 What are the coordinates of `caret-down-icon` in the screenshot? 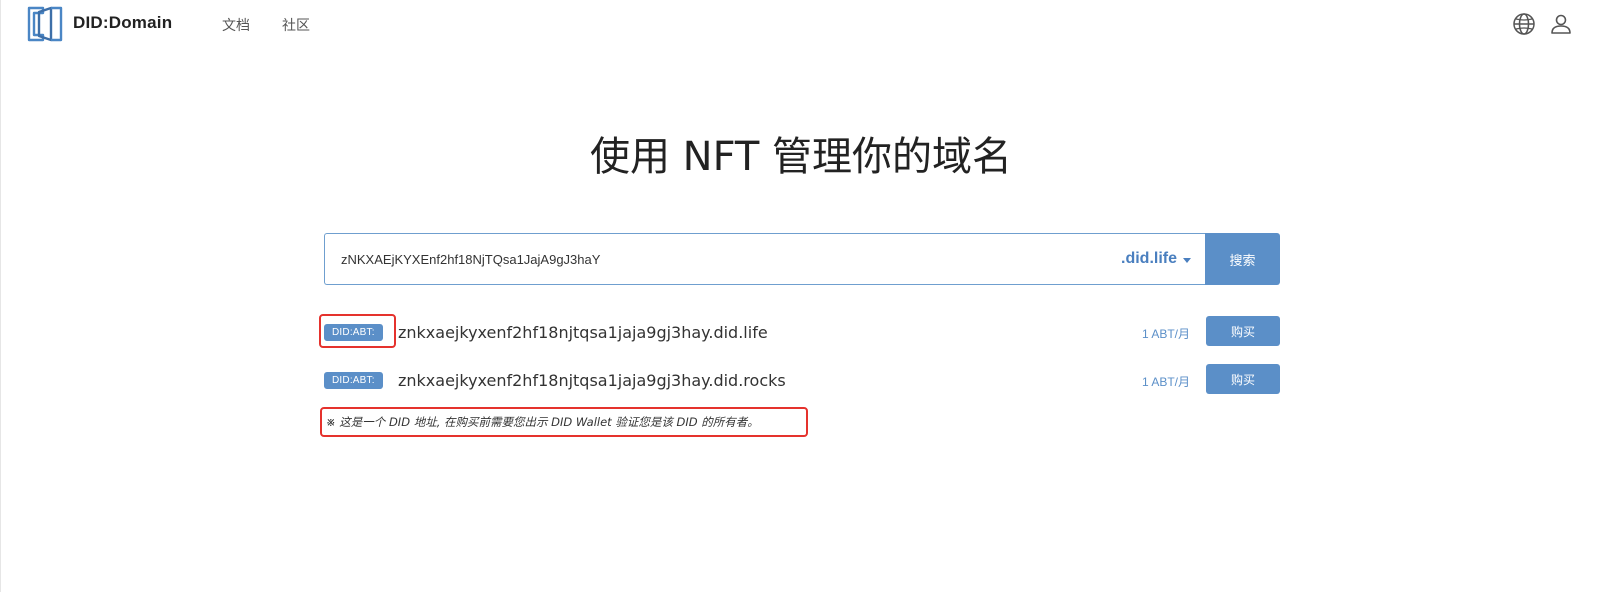 It's located at (1187, 260).